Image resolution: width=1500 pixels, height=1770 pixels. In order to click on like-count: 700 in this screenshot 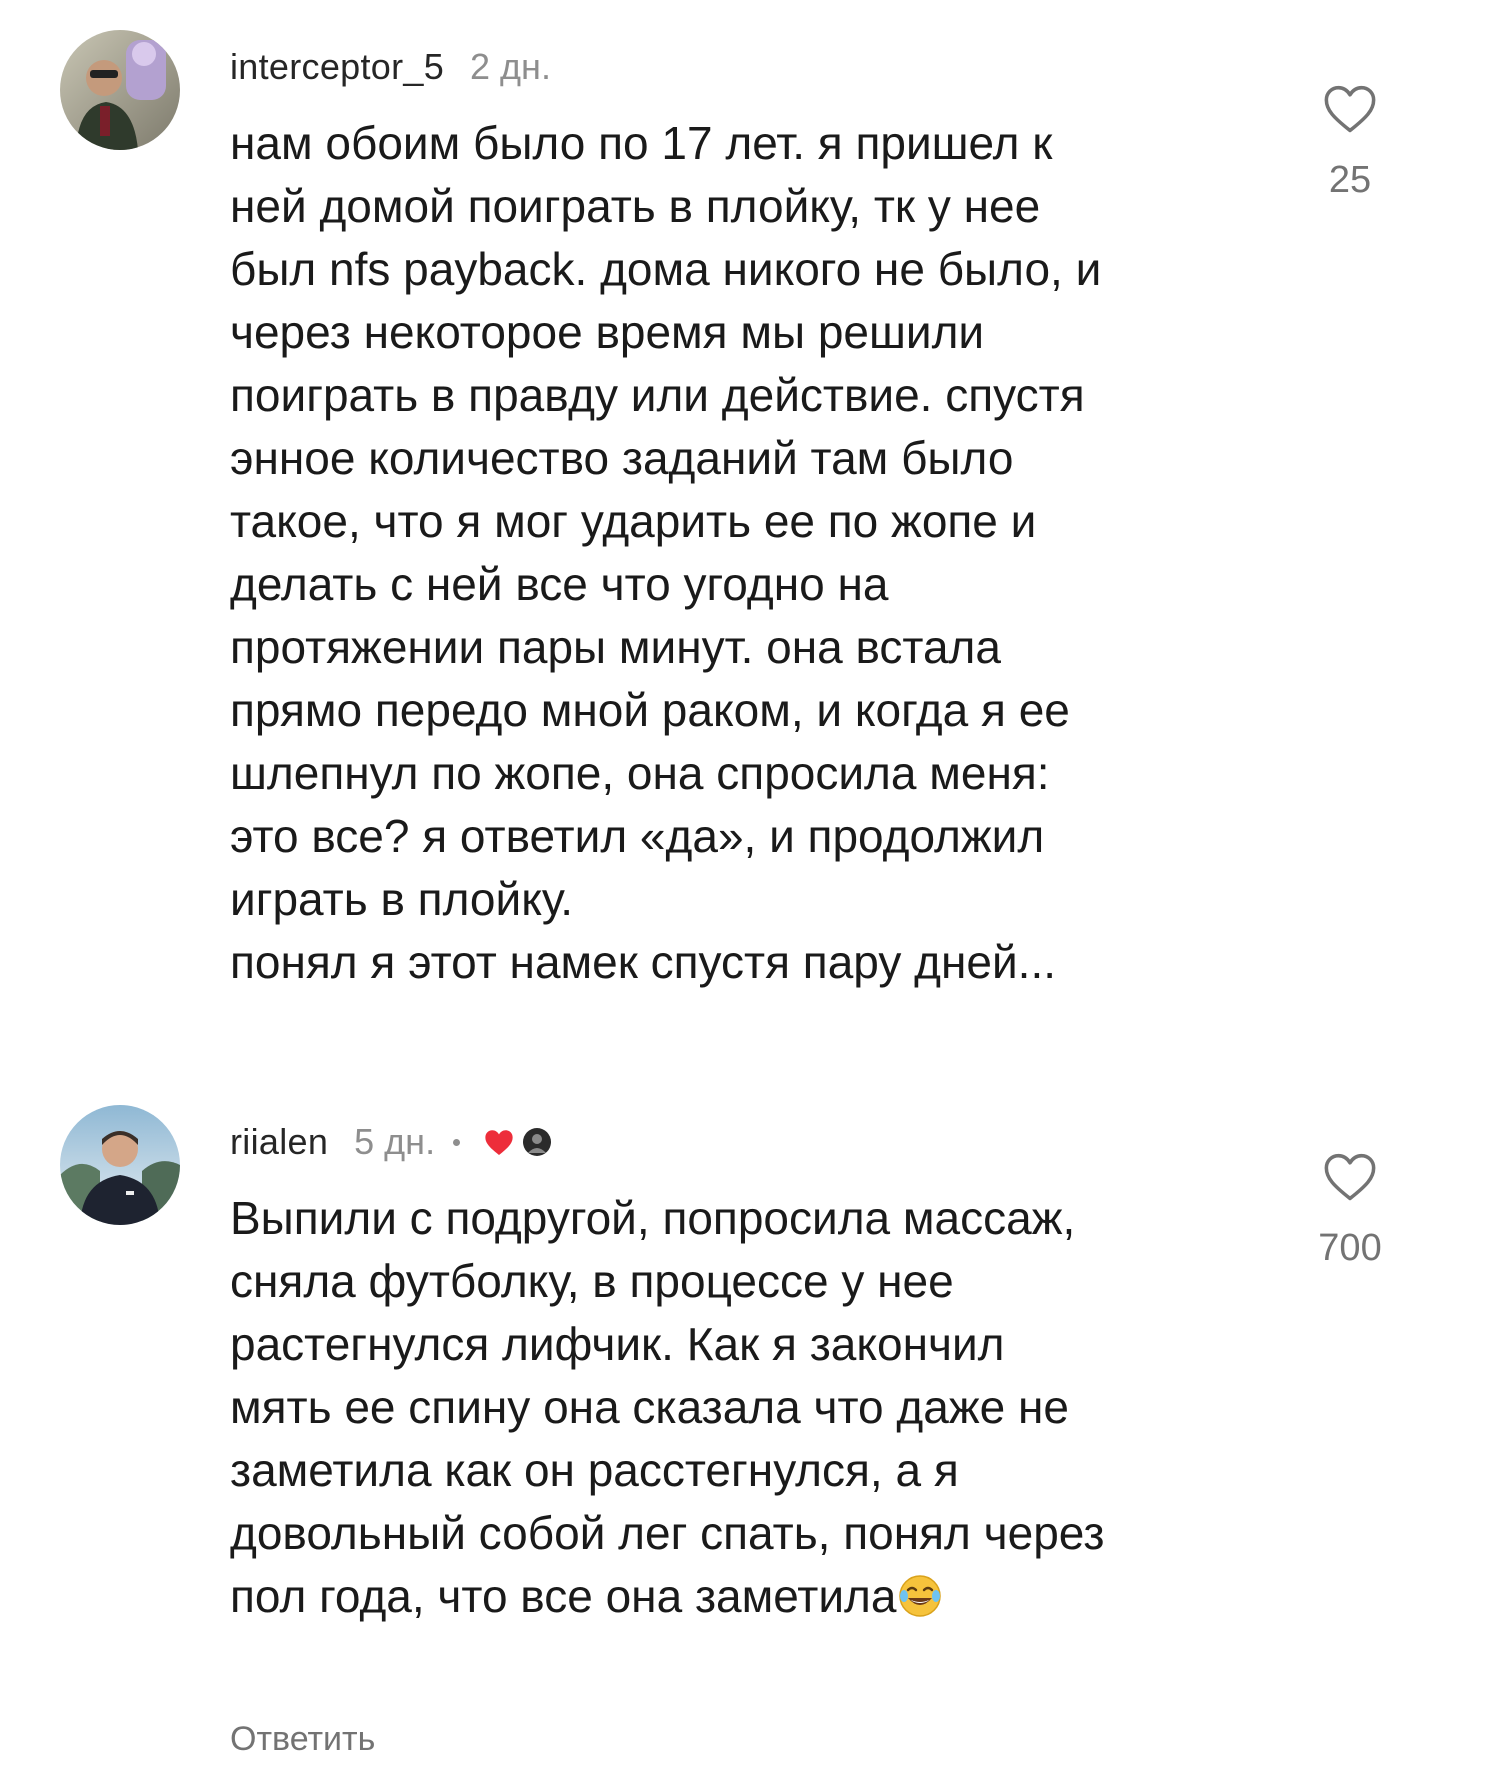, I will do `click(1350, 1248)`.